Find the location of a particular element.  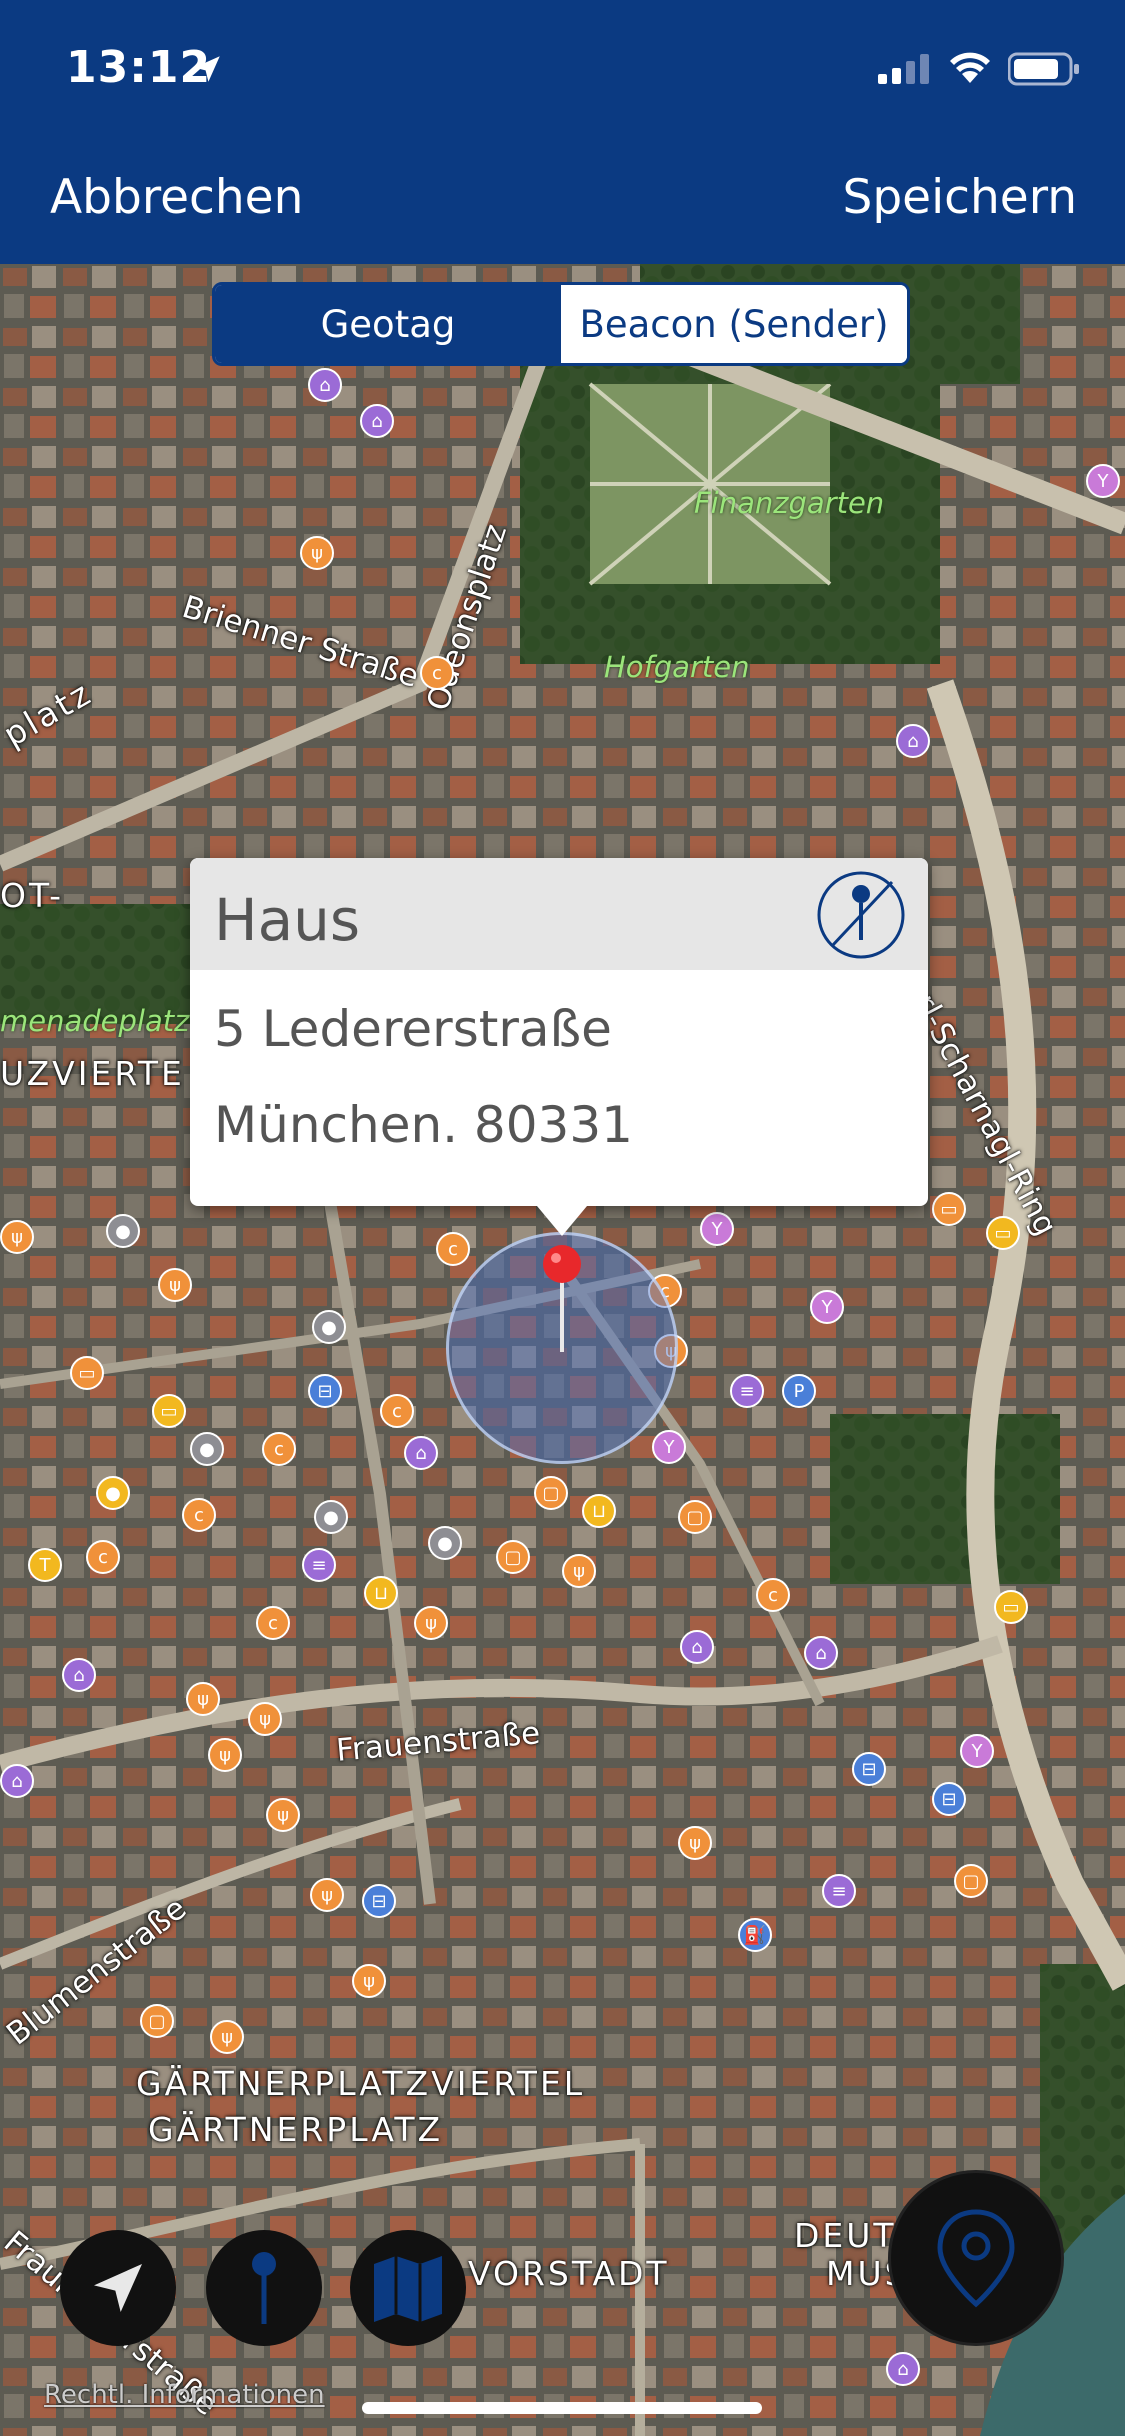

add-geotag-button is located at coordinates (976, 2258).